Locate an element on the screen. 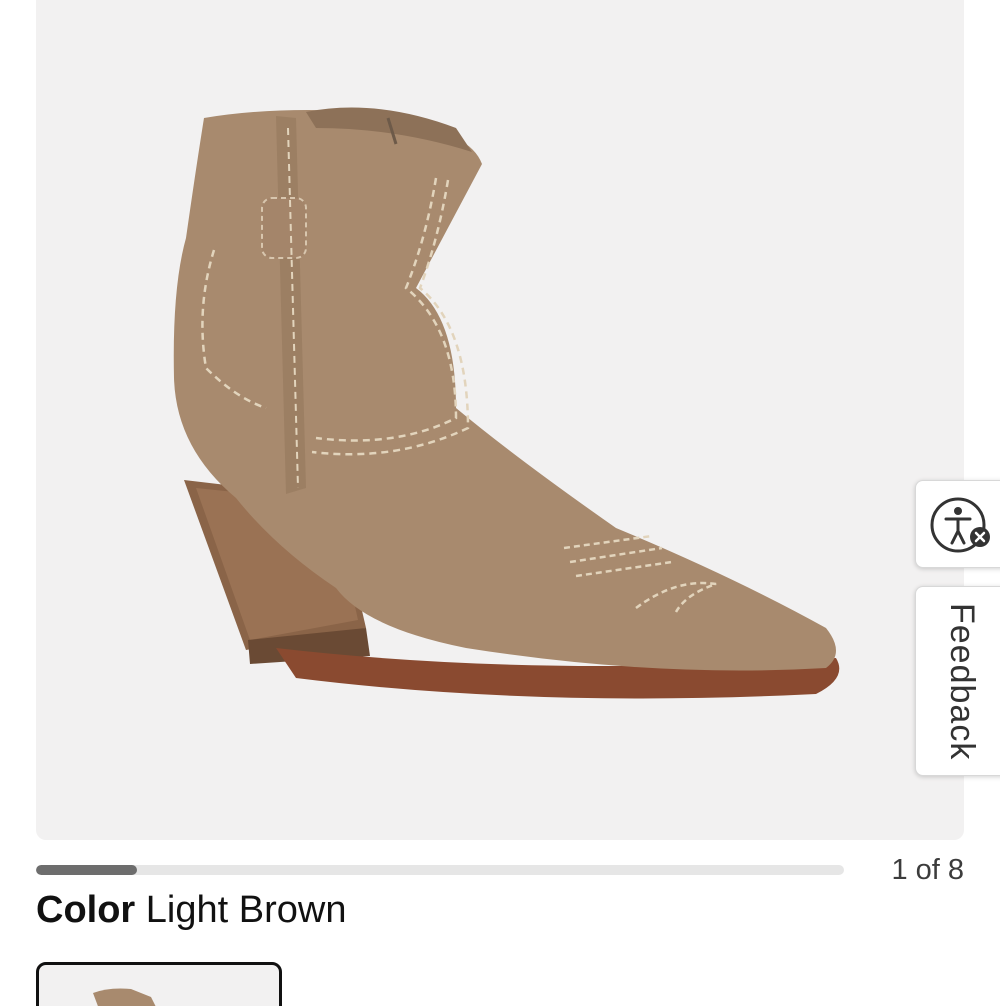 This screenshot has width=1000, height=1006. carousel-counter: 1 of 8 is located at coordinates (927, 870).